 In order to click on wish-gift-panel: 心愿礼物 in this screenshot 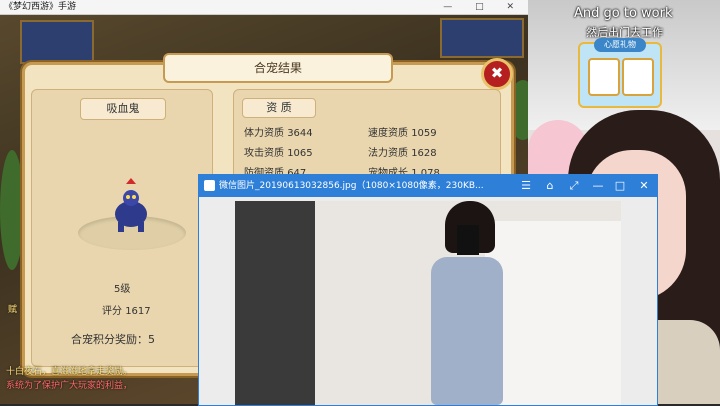, I will do `click(620, 73)`.